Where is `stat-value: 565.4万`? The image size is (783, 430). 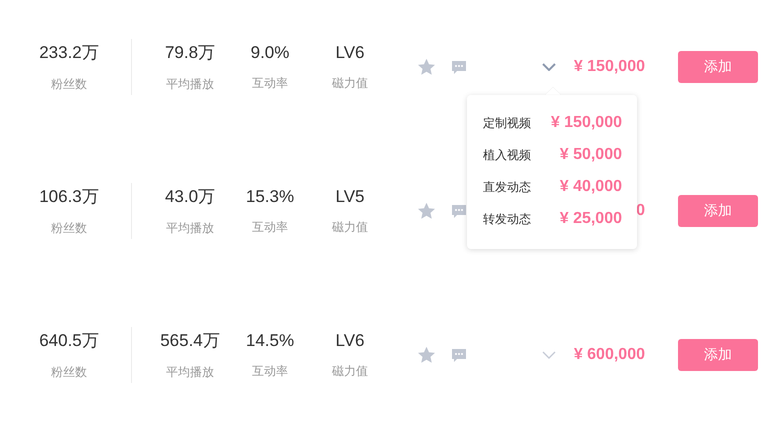
stat-value: 565.4万 is located at coordinates (190, 341).